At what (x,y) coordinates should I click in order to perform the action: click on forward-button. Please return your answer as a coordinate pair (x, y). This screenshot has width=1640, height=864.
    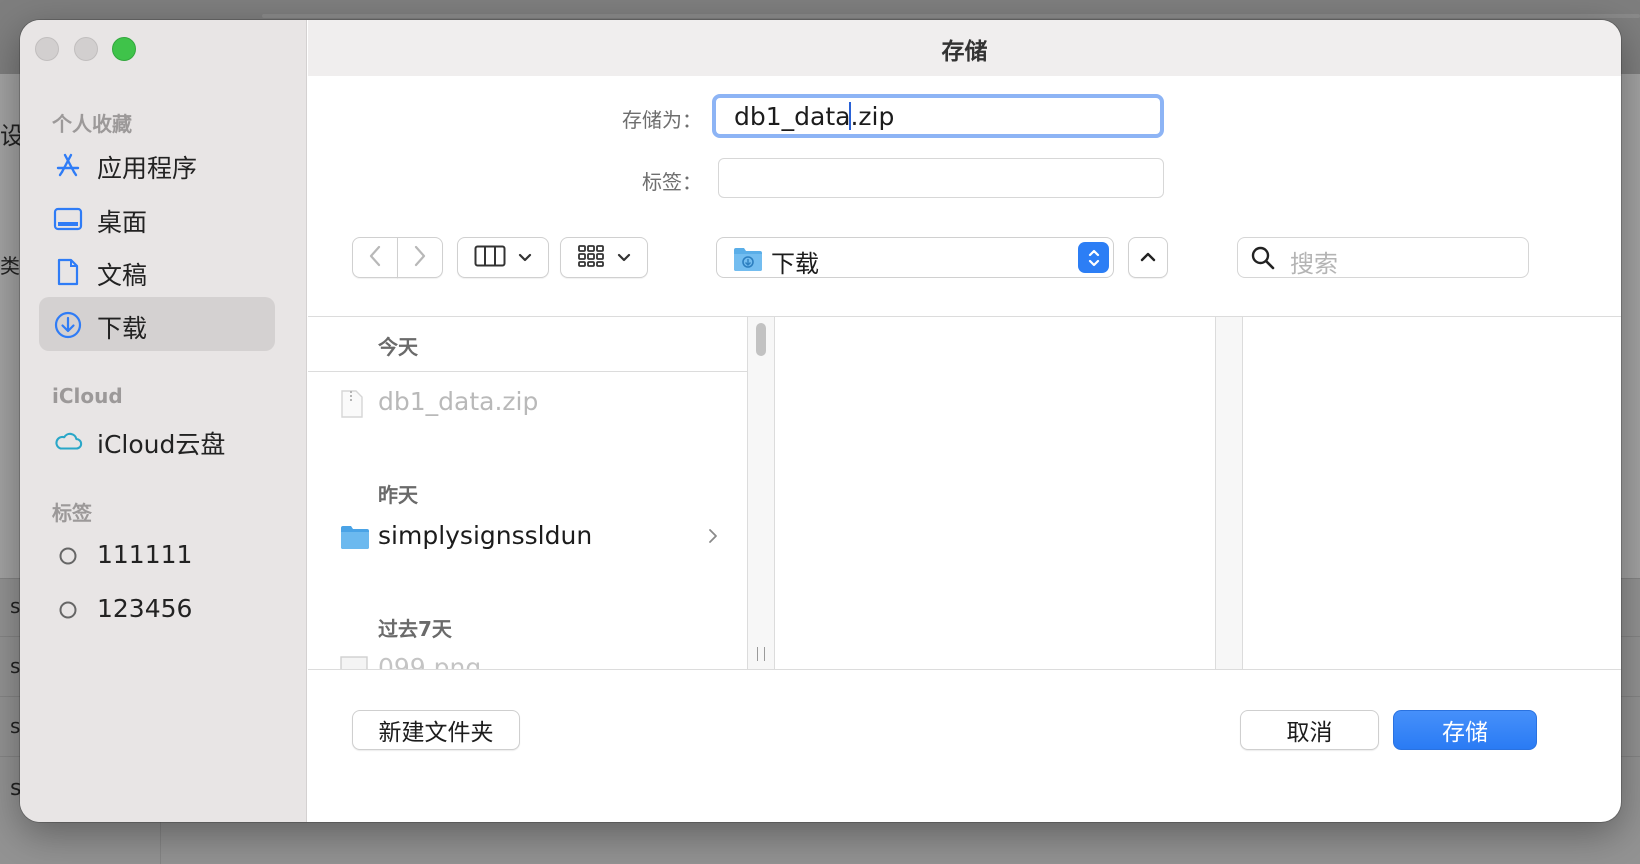
    Looking at the image, I should click on (420, 257).